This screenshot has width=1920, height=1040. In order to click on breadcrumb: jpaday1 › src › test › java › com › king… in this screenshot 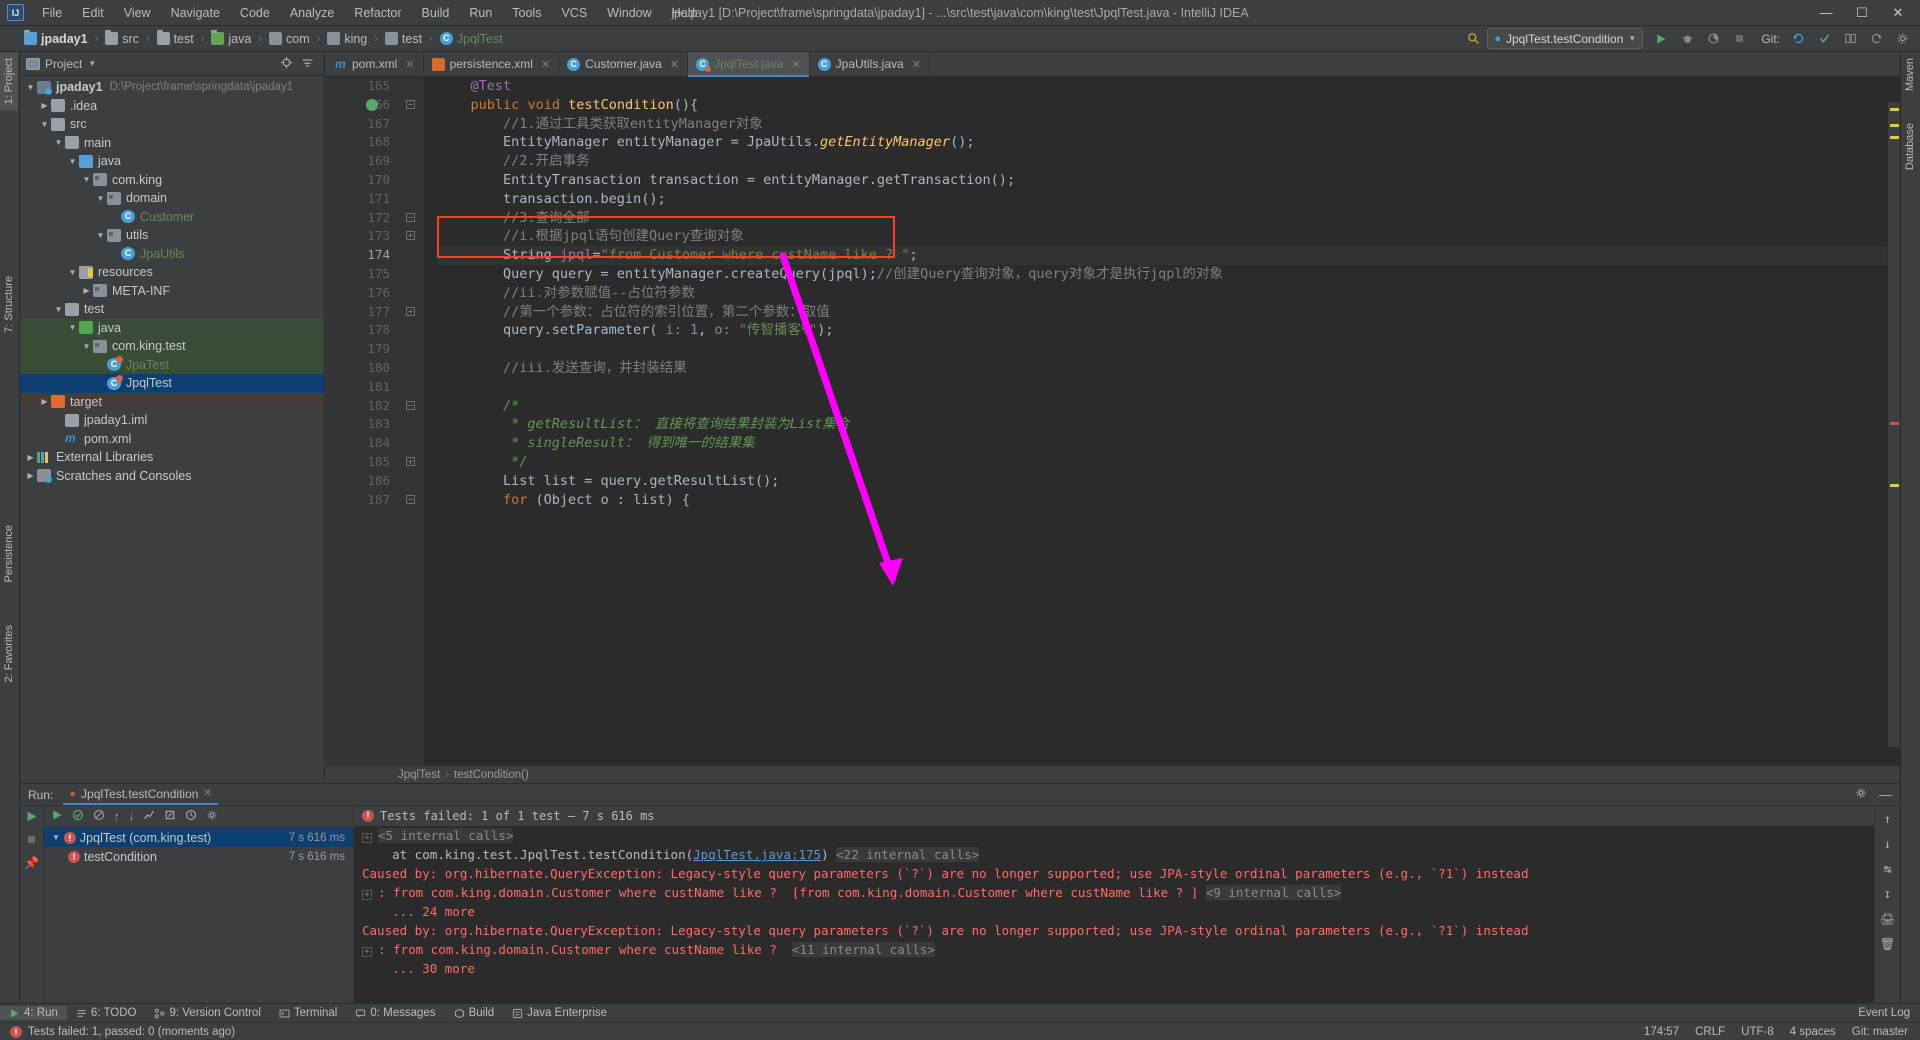, I will do `click(263, 39)`.